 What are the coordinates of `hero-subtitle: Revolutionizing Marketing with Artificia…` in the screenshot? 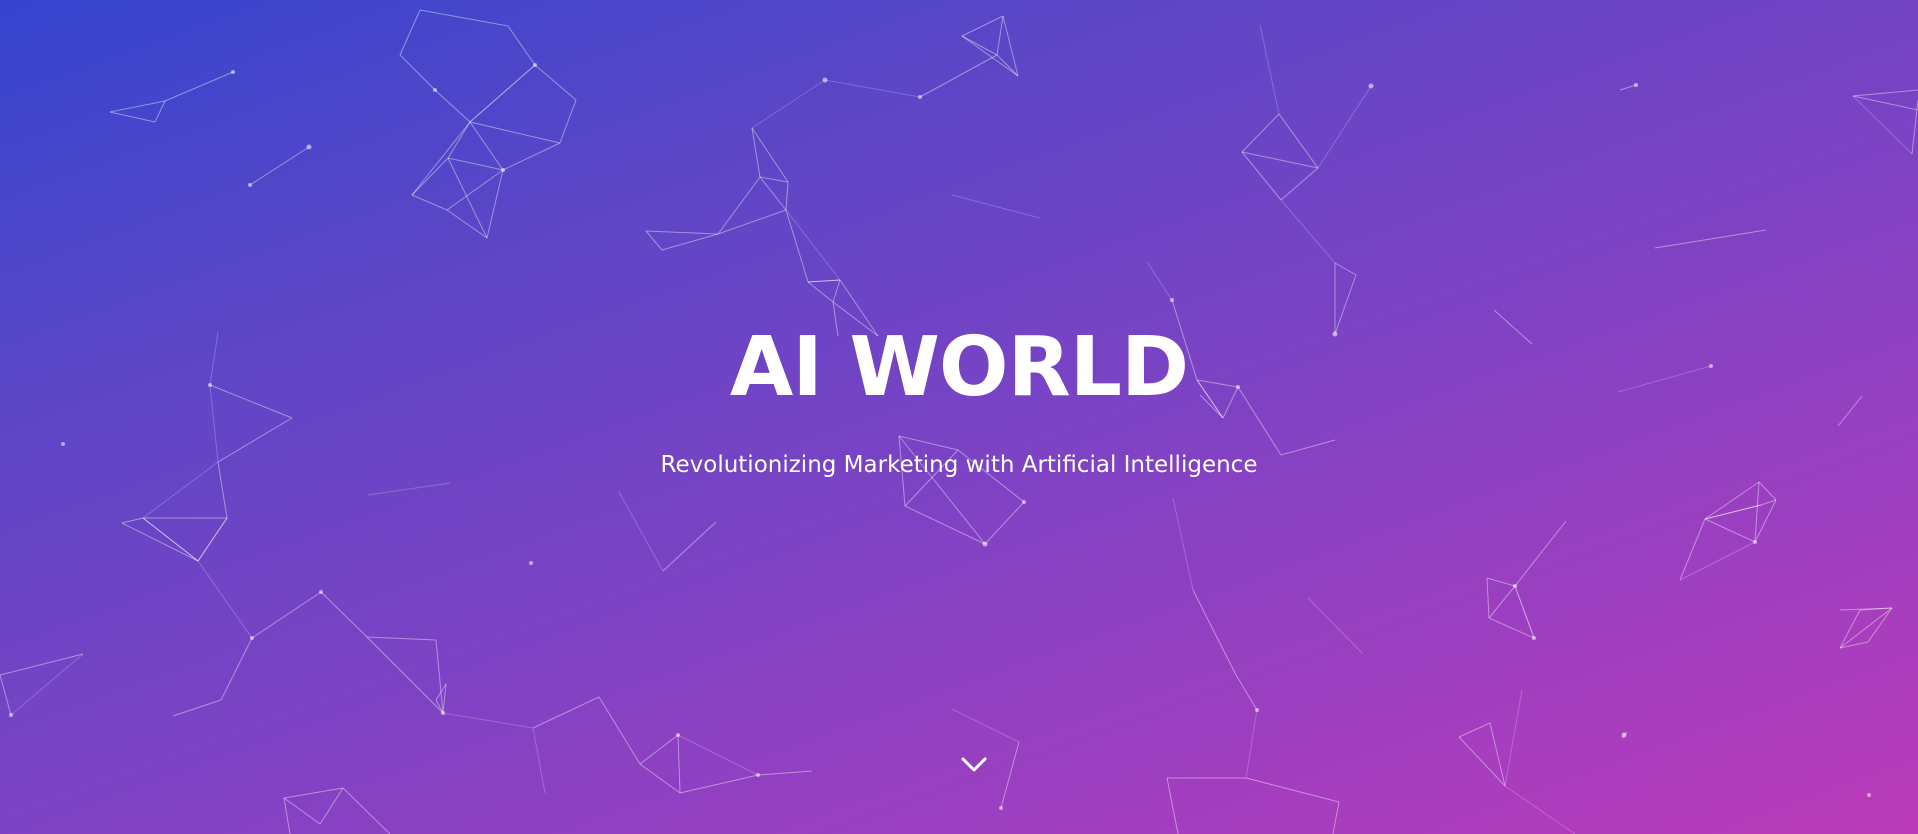 It's located at (959, 465).